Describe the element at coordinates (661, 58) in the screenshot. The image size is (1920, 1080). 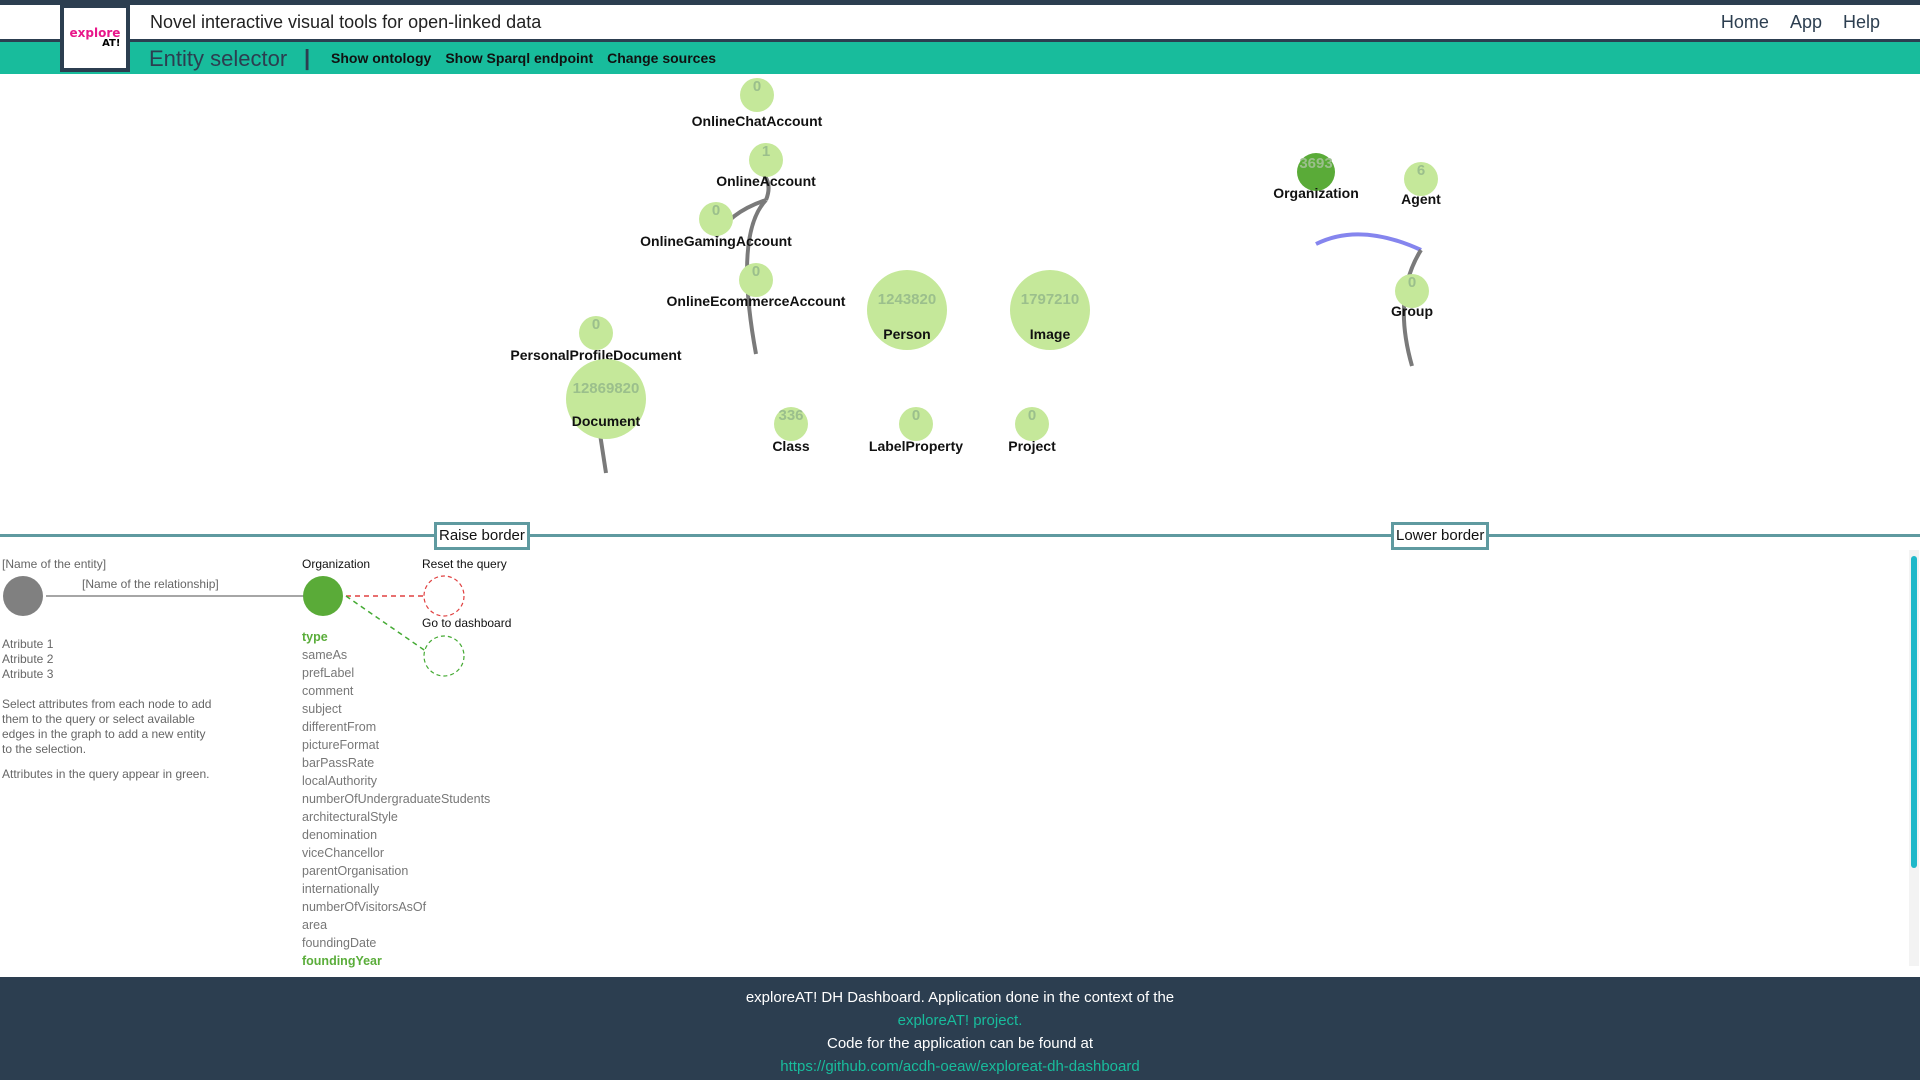
I see `change-sources-link: Change sources` at that location.